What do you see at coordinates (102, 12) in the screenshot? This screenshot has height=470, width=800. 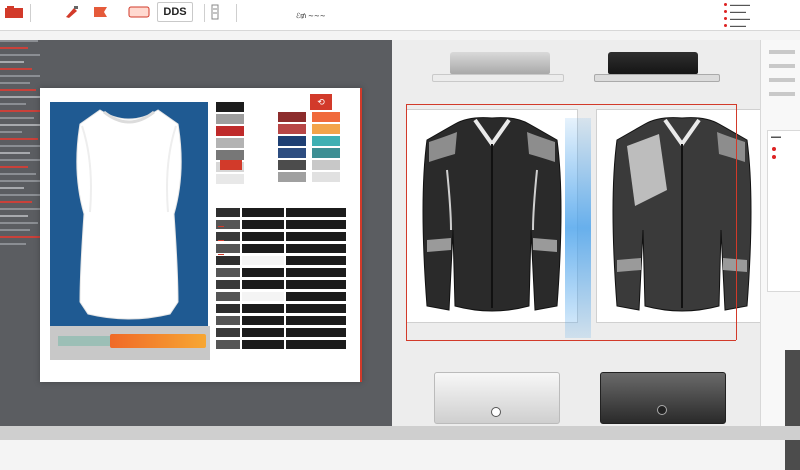 I see `flag-icon` at bounding box center [102, 12].